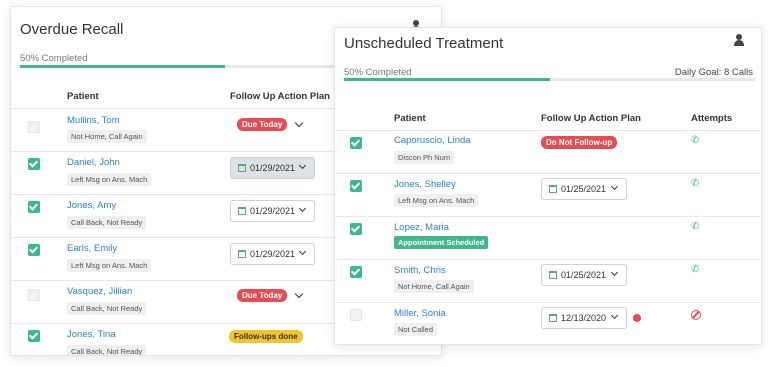 The image size is (768, 367). What do you see at coordinates (92, 248) in the screenshot?
I see `patient-name-link: Earls, Emily` at bounding box center [92, 248].